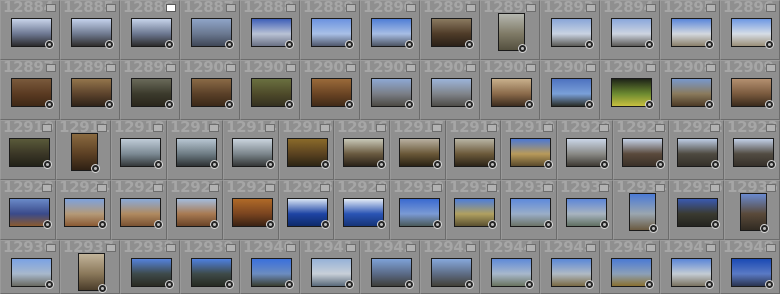 The width and height of the screenshot is (780, 294). Describe the element at coordinates (641, 210) in the screenshot. I see `thumbnail-cell: 12934` at that location.